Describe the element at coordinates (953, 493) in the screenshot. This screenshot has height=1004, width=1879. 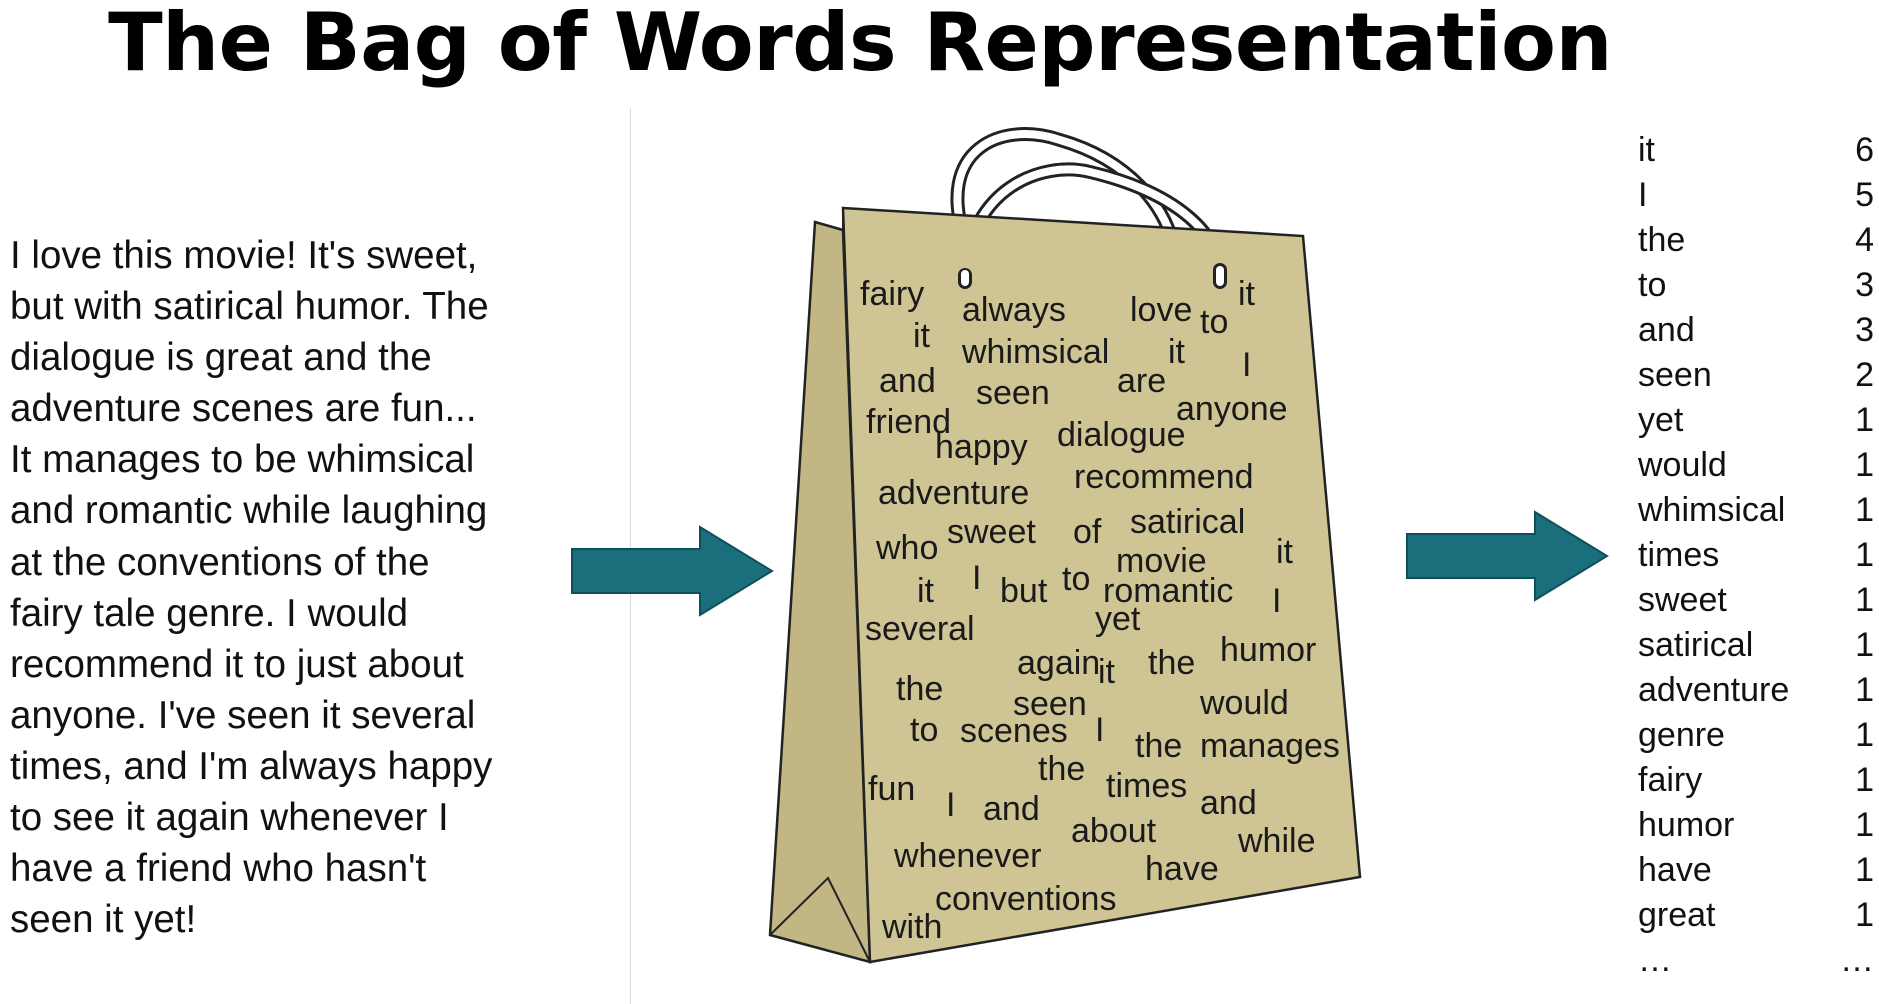
I see `bag-word: adventure` at that location.